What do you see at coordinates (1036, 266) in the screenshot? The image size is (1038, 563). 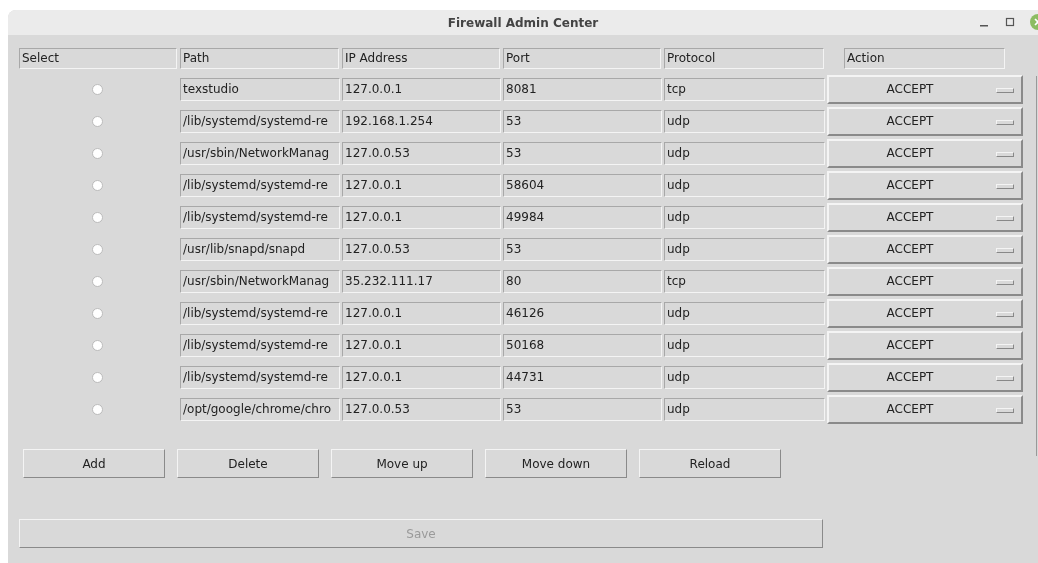 I see `scrollbar` at bounding box center [1036, 266].